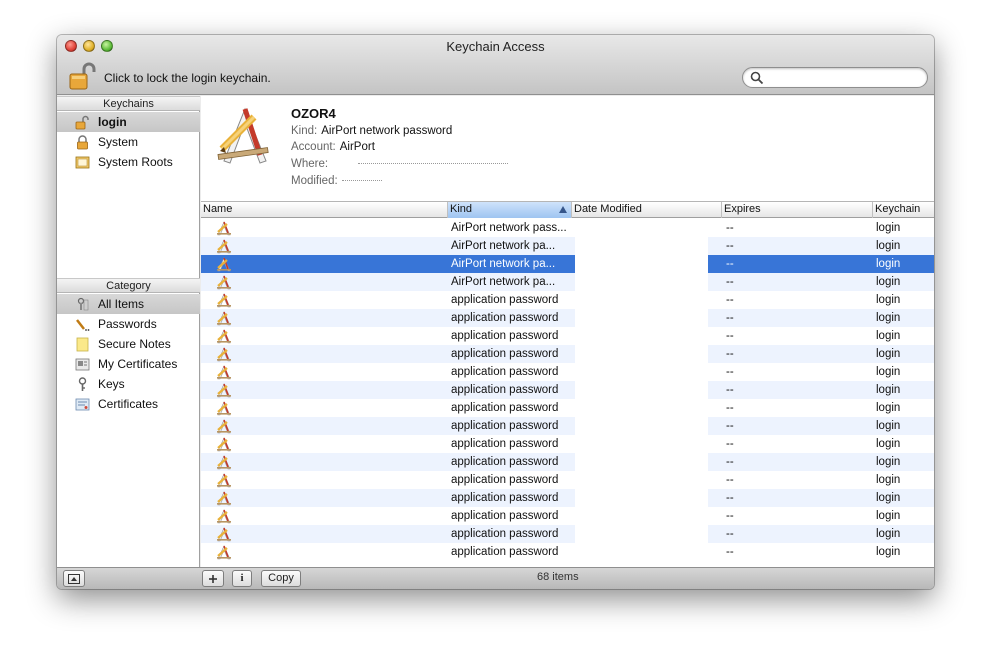  What do you see at coordinates (903, 210) in the screenshot?
I see `column-header-keychain: Keychain` at bounding box center [903, 210].